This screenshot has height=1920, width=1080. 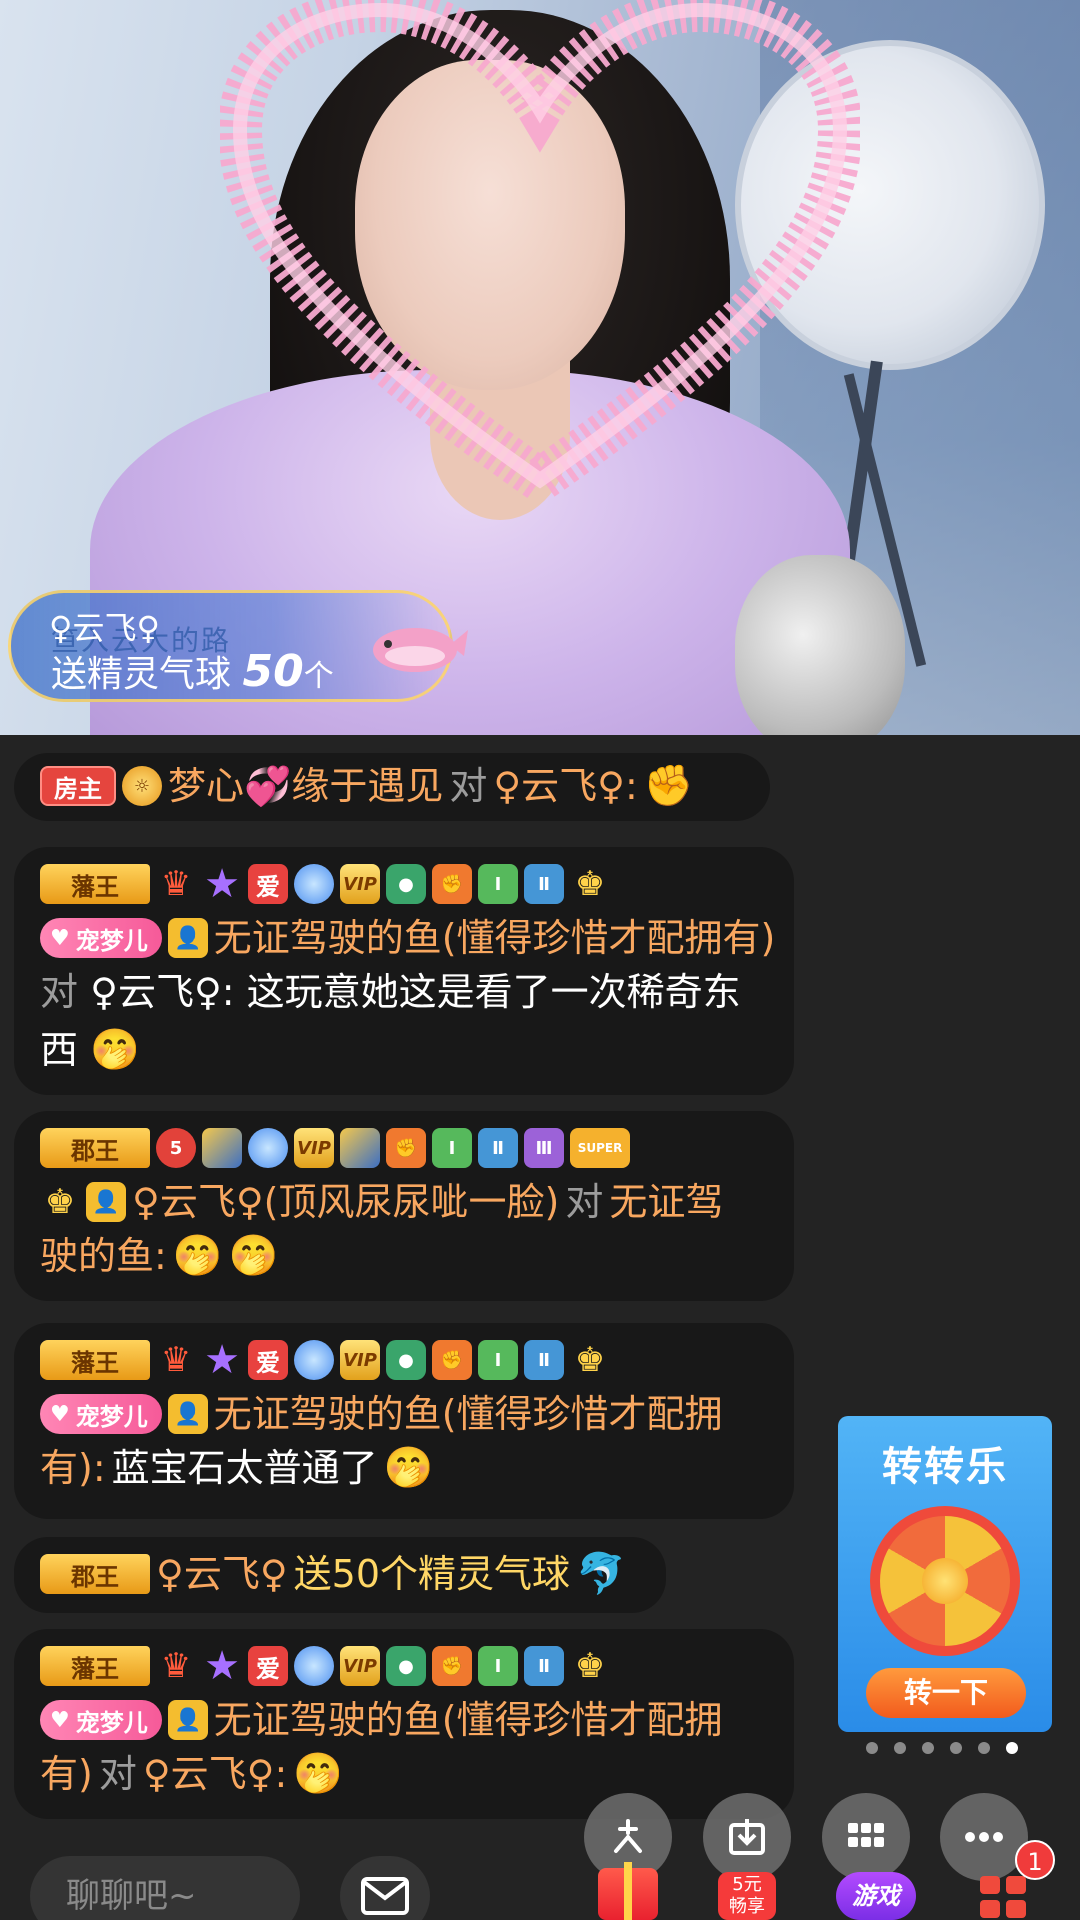 I want to click on promo-tag: 5元 畅享, so click(x=747, y=1896).